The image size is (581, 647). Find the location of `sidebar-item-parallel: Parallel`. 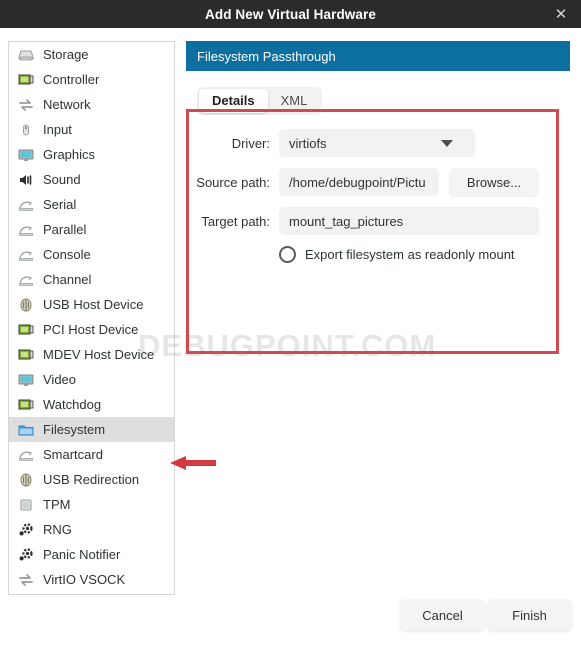

sidebar-item-parallel: Parallel is located at coordinates (91, 229).